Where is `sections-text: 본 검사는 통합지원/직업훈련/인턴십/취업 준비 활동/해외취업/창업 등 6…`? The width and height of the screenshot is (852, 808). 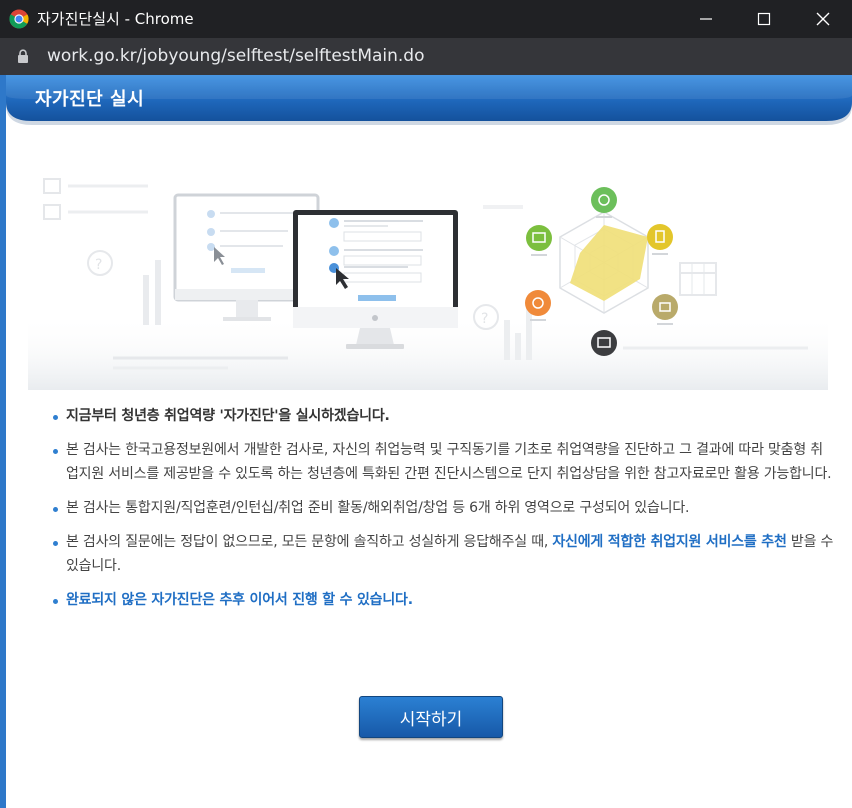 sections-text: 본 검사는 통합지원/직업훈련/인턴십/취업 준비 활동/해외취업/창업 등 6… is located at coordinates (378, 508).